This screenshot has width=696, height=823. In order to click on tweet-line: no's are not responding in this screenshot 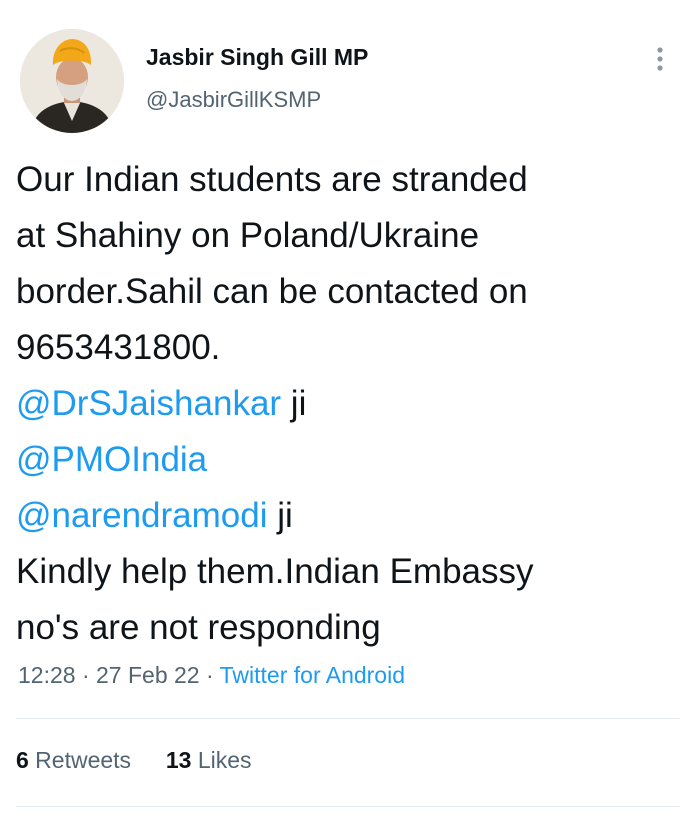, I will do `click(198, 627)`.